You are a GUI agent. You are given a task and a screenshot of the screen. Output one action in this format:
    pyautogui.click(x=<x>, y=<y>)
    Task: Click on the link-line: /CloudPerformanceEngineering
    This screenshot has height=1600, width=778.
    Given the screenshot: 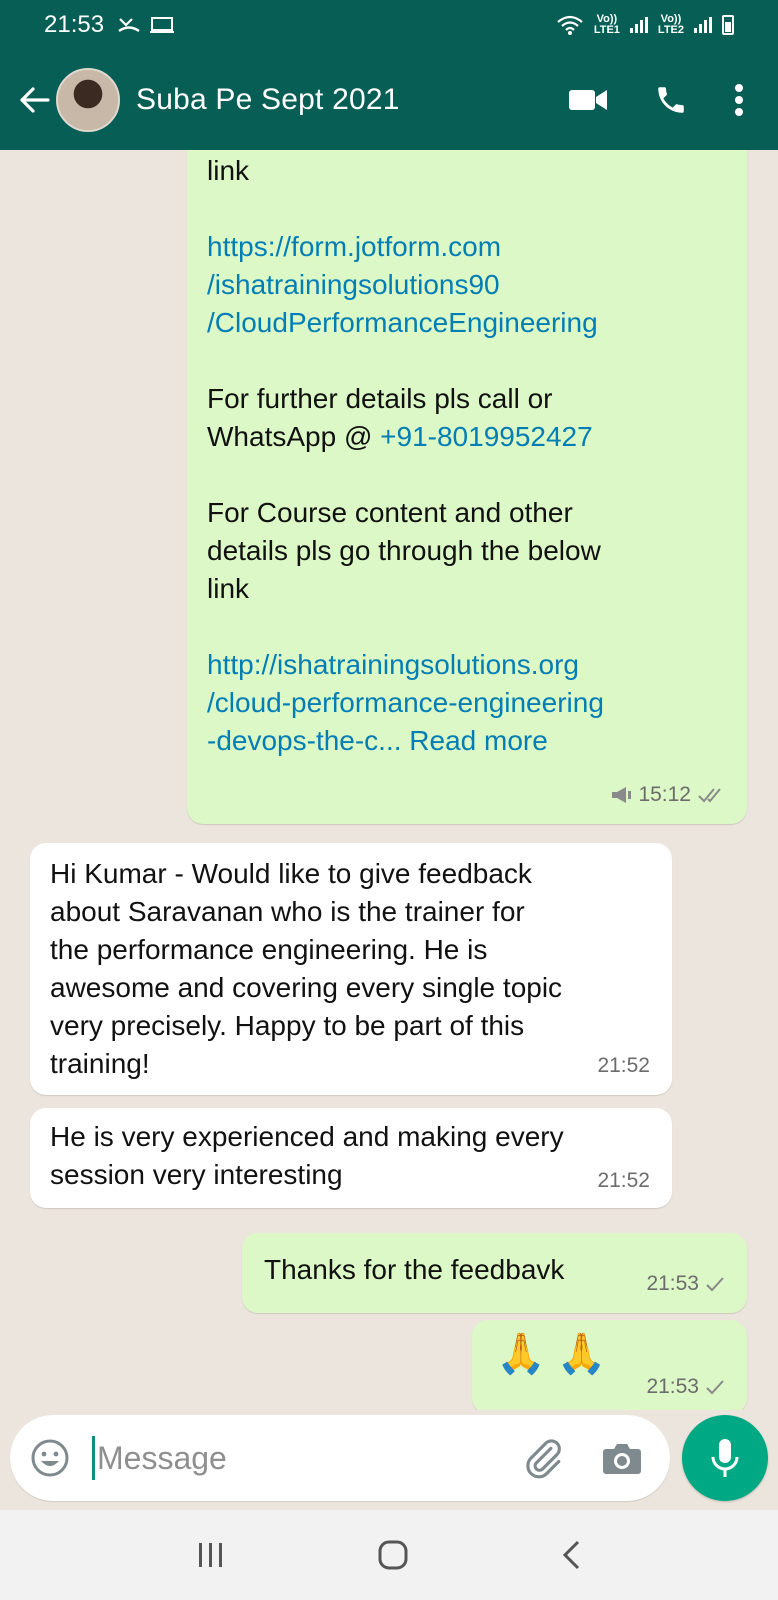 What is the action you would take?
    pyautogui.click(x=402, y=322)
    